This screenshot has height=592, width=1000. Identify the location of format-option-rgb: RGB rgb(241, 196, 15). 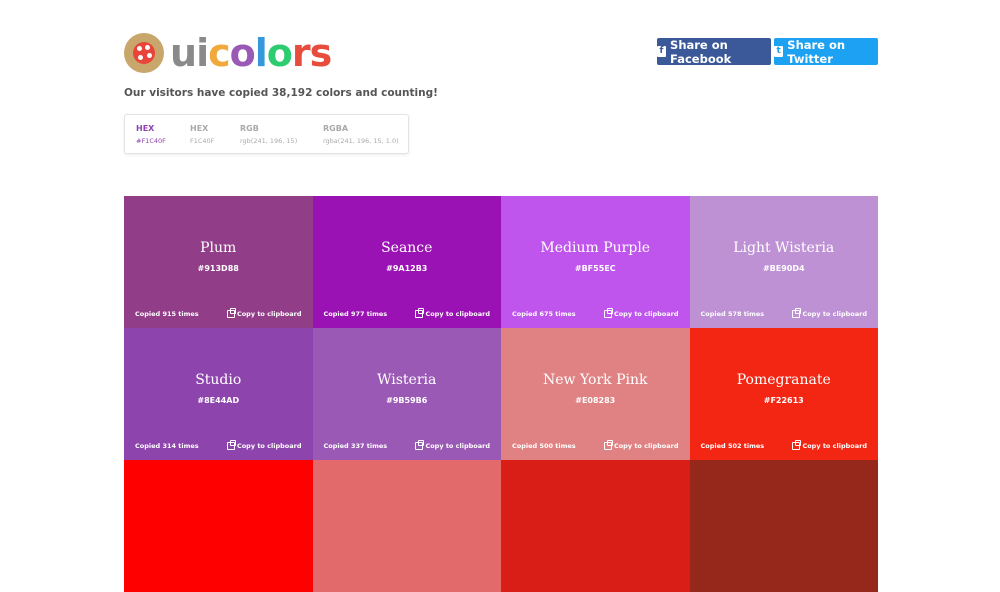
(268, 134).